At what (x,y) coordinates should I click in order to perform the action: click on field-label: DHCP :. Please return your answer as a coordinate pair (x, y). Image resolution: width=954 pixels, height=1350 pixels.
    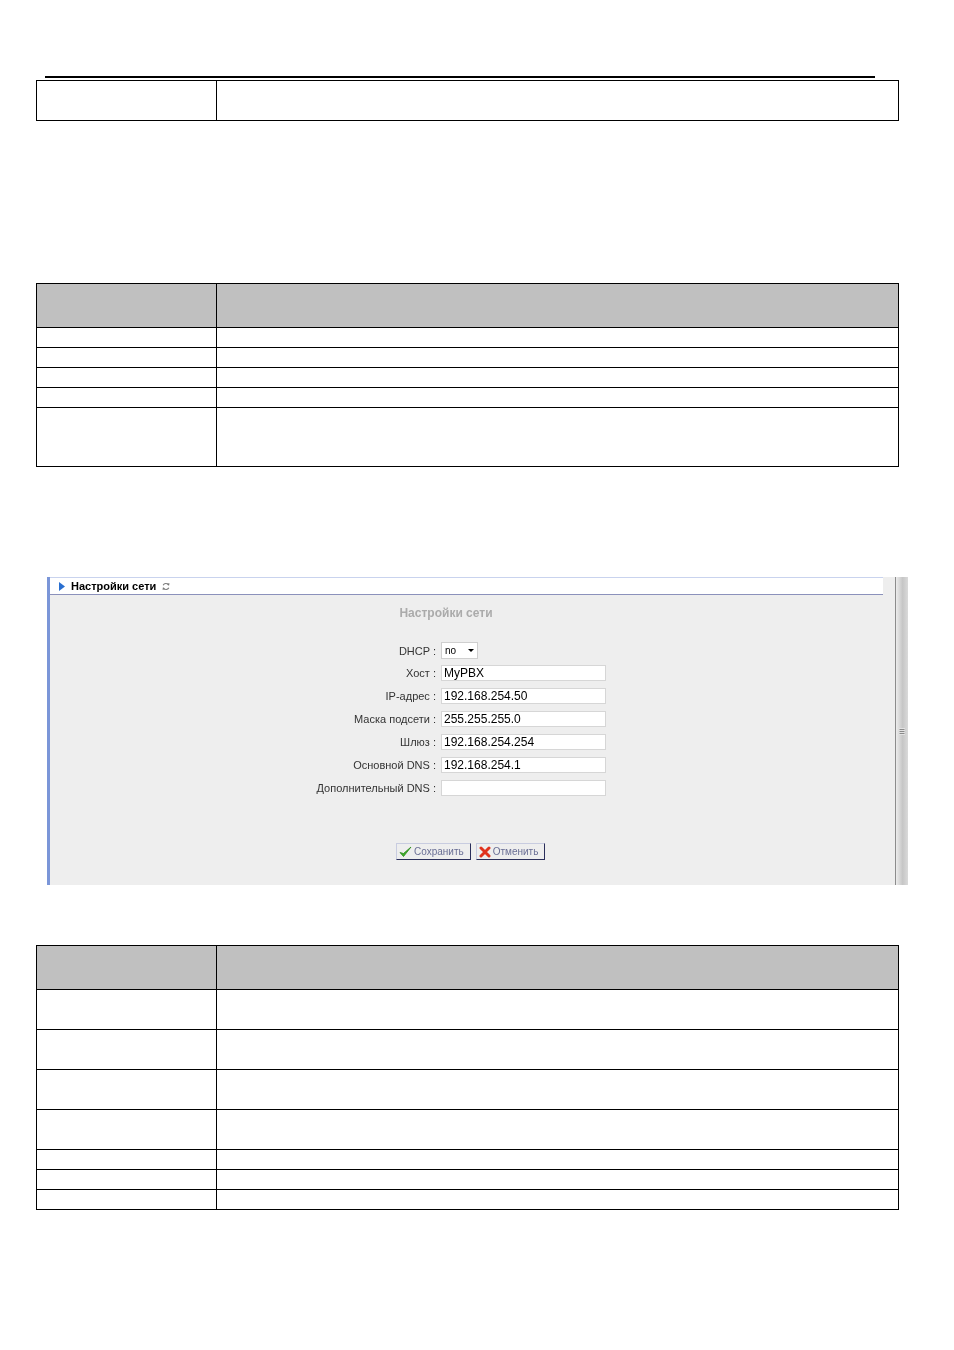
    Looking at the image, I should click on (417, 650).